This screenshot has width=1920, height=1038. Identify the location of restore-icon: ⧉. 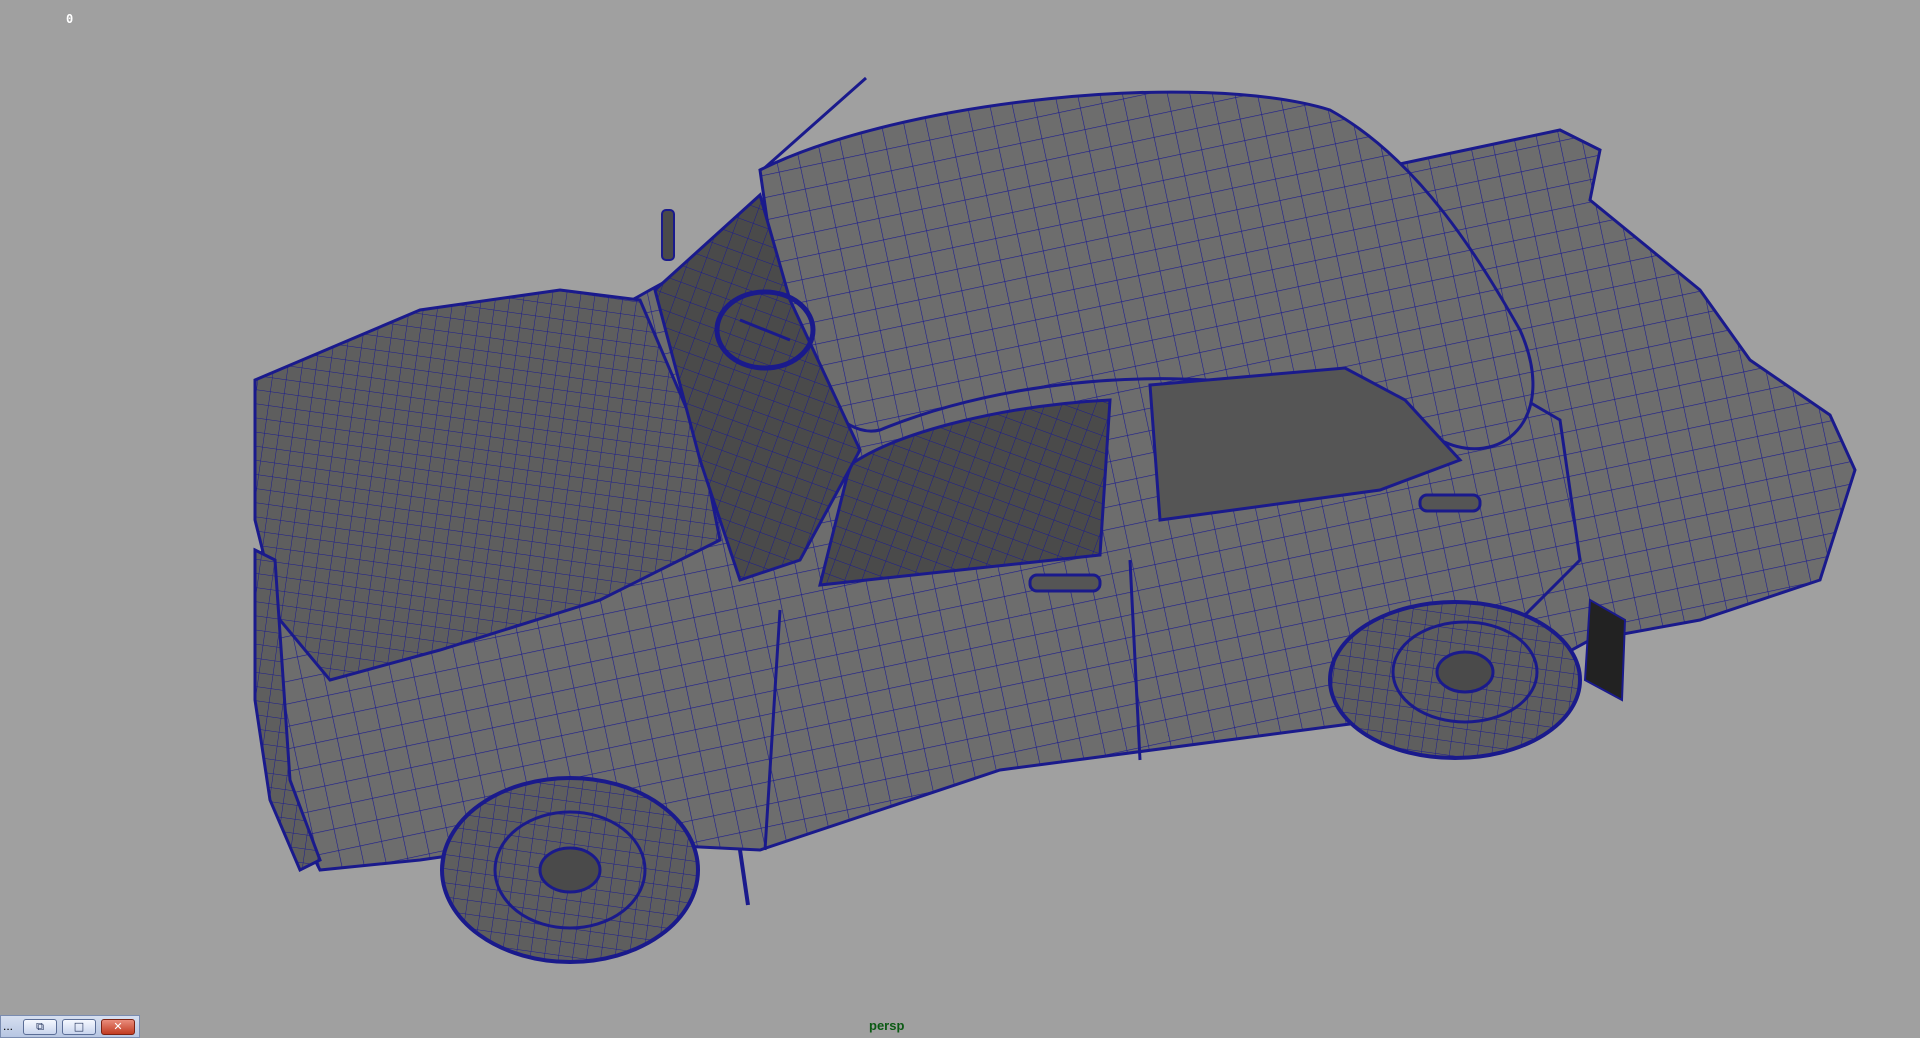
(40, 1026).